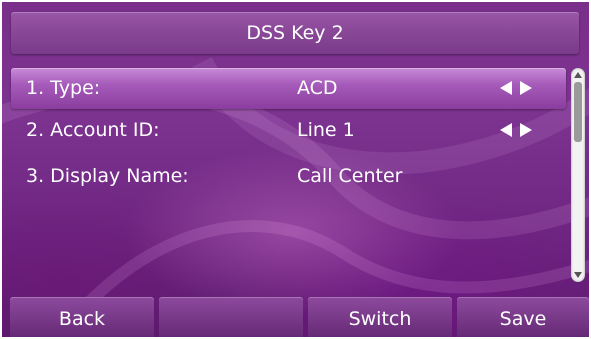 The width and height of the screenshot is (591, 339). What do you see at coordinates (288, 88) in the screenshot?
I see `menu-item-type: 1. Type: ACD` at bounding box center [288, 88].